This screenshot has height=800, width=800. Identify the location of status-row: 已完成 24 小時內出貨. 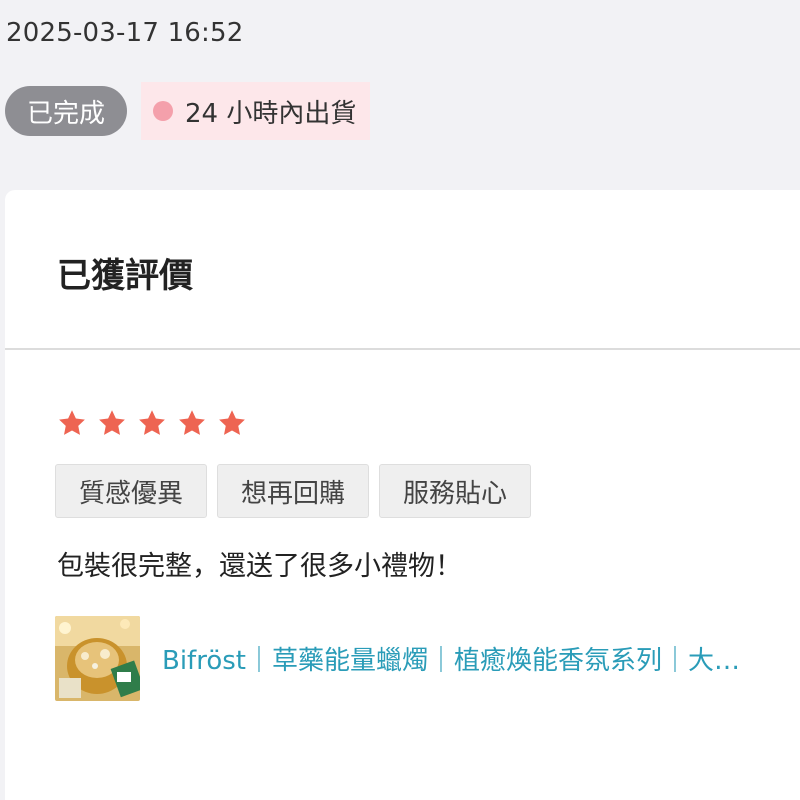
(188, 111).